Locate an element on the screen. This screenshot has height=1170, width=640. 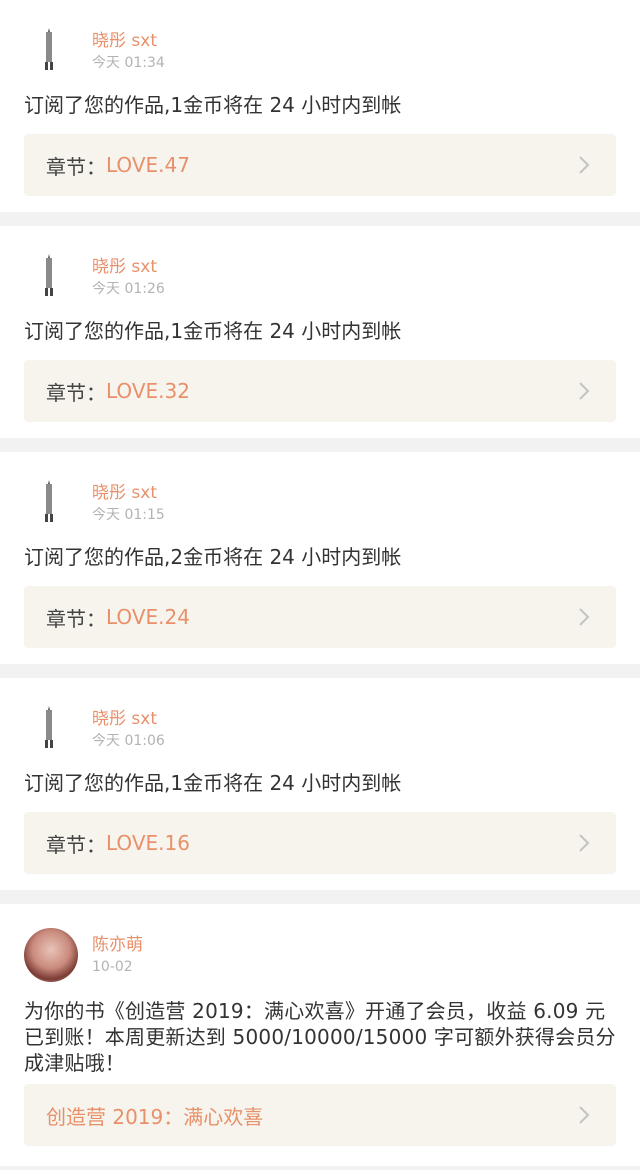
timestamp: 今天 01:15 is located at coordinates (128, 515).